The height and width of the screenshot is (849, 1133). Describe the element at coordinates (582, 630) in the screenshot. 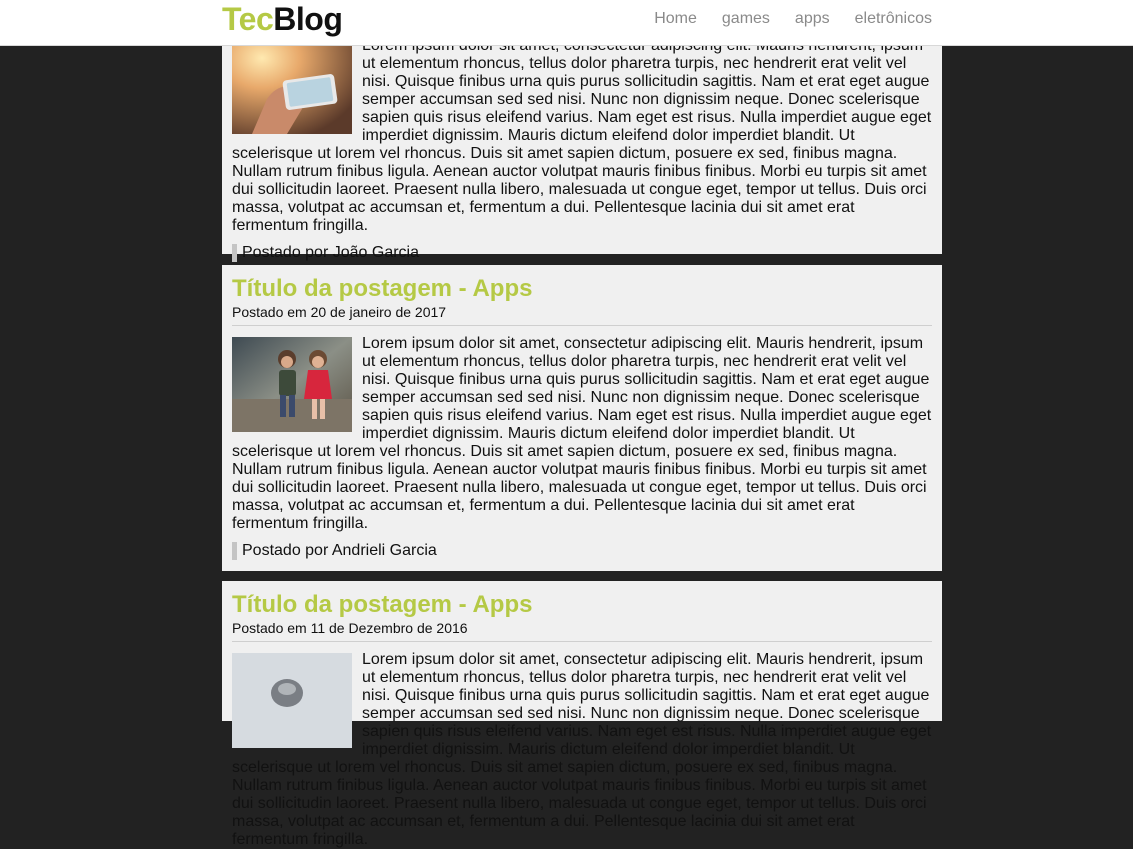

I see `post-date: Postado em 11 de Dezembro de 2016` at that location.